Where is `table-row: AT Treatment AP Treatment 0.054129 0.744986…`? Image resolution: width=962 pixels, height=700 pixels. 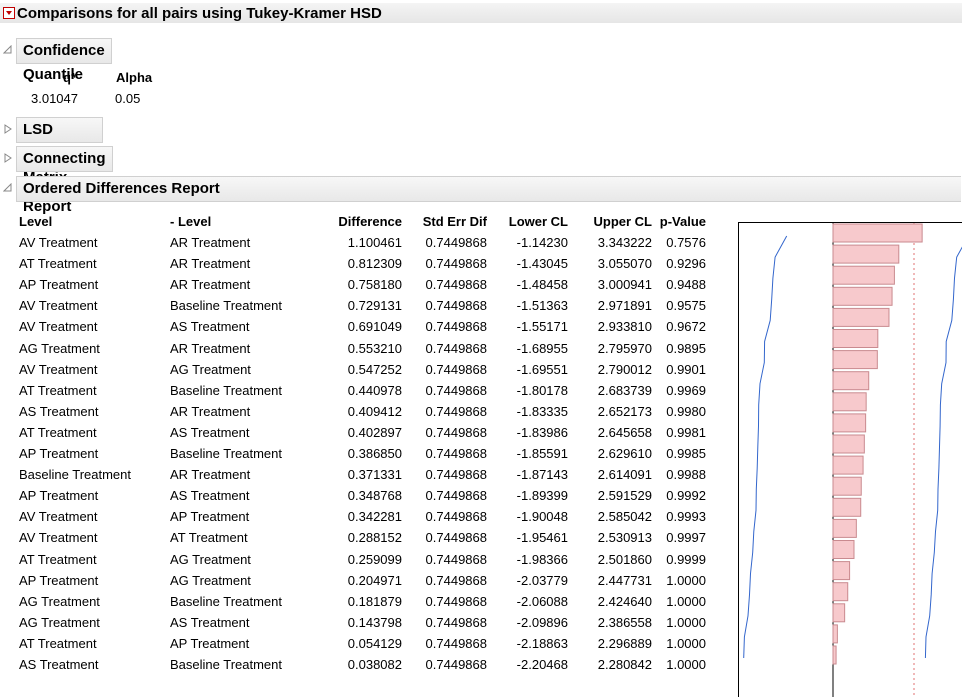 table-row: AT Treatment AP Treatment 0.054129 0.744986… is located at coordinates (370, 646).